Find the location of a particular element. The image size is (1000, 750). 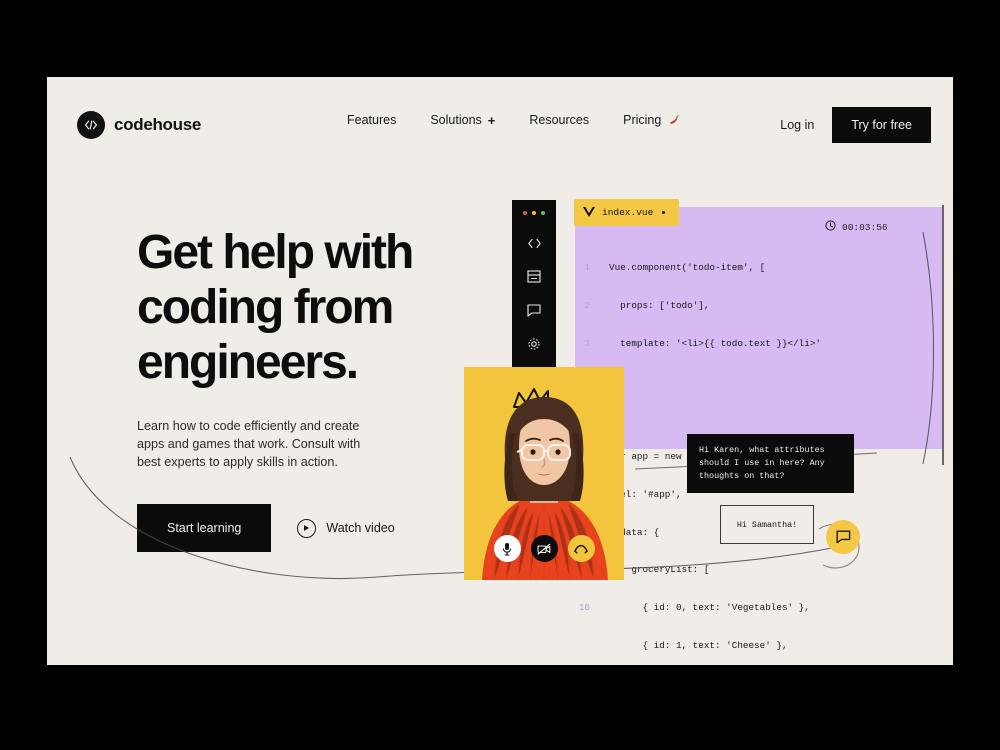

session-timer: 00:03:56 is located at coordinates (856, 227).